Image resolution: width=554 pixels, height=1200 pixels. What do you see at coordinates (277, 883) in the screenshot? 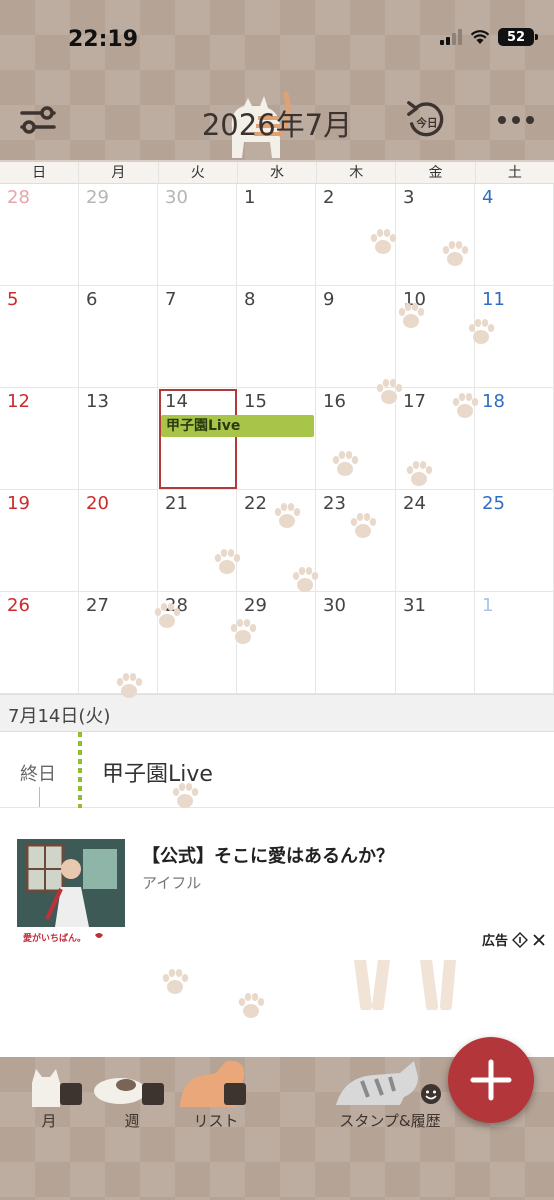
I see `ad-banner: 愛がいちばん。 【公式】そこに愛はあるんか？ アイフル 広告` at bounding box center [277, 883].